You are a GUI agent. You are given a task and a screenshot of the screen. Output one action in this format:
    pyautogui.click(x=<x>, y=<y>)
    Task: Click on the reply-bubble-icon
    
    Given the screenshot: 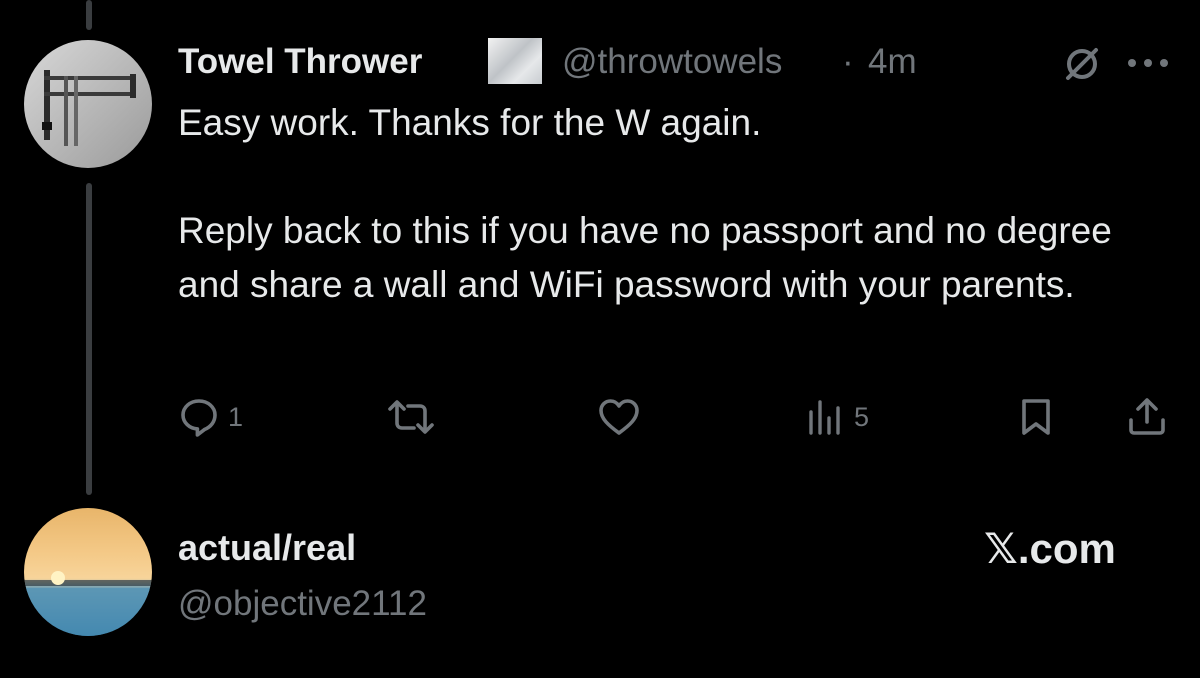 What is the action you would take?
    pyautogui.click(x=199, y=418)
    